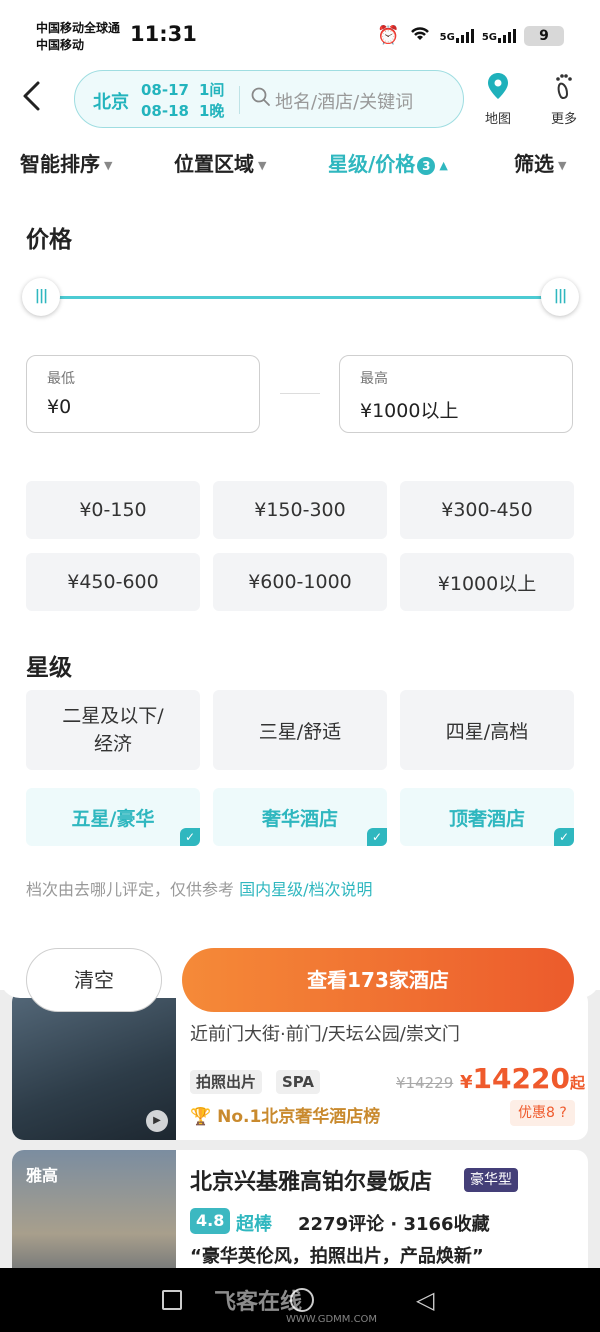 This screenshot has width=600, height=1332. I want to click on carrier-secondary: 中国移动, so click(60, 45).